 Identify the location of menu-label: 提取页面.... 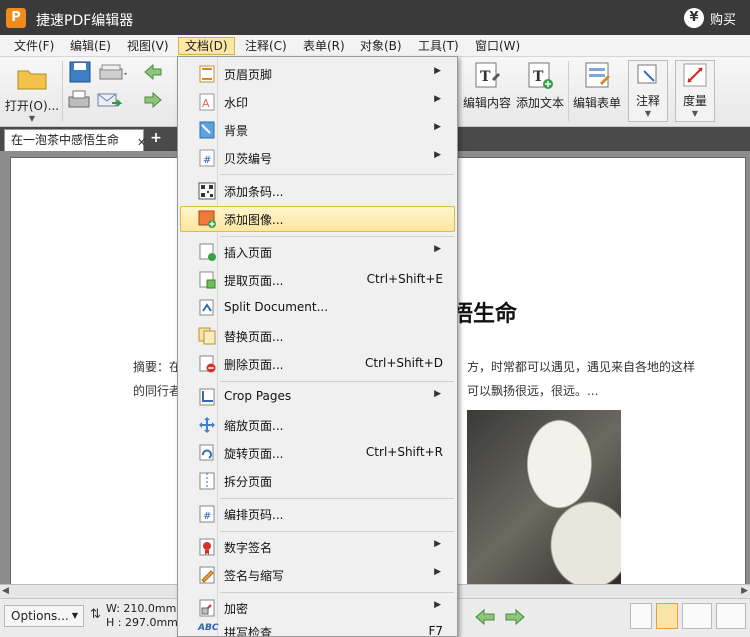
(254, 281).